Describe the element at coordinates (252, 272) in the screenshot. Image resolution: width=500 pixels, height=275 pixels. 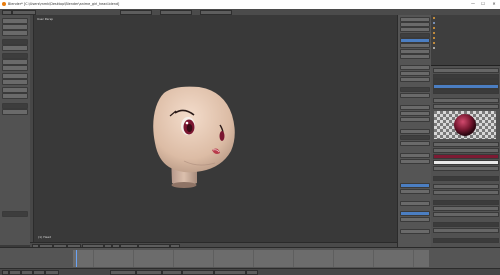
I see `keying-button` at that location.